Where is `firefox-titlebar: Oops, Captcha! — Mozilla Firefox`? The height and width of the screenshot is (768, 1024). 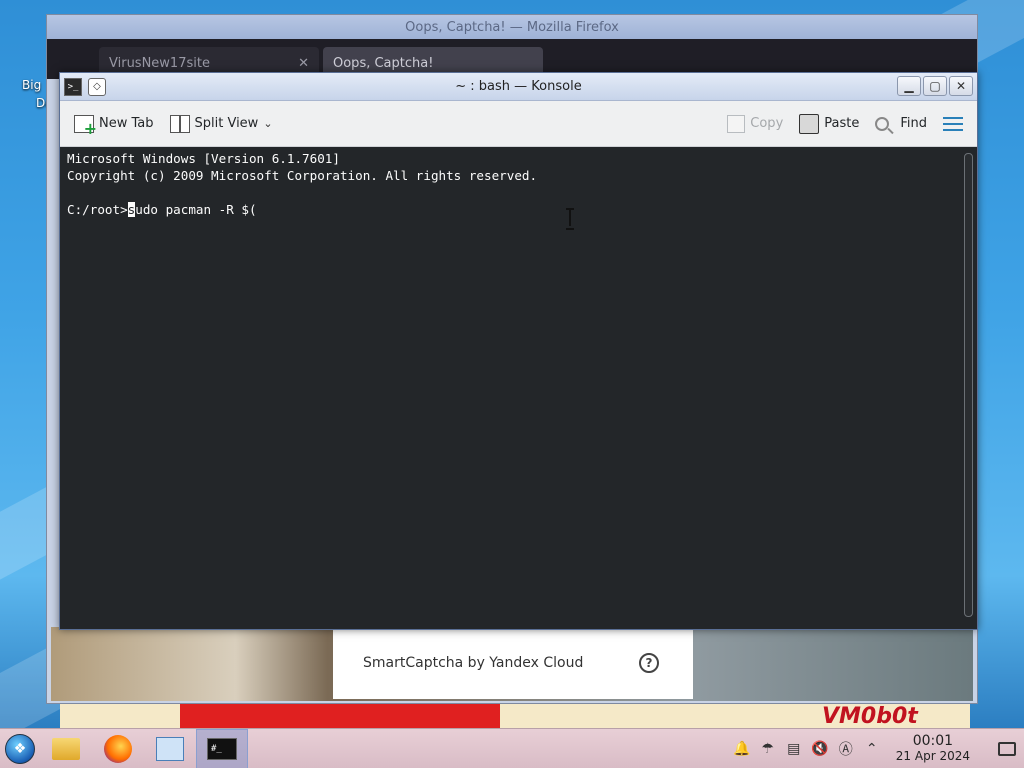
firefox-titlebar: Oops, Captcha! — Mozilla Firefox is located at coordinates (512, 27).